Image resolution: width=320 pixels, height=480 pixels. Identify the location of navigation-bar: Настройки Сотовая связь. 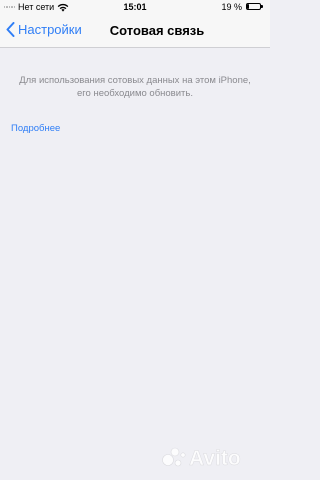
(135, 31).